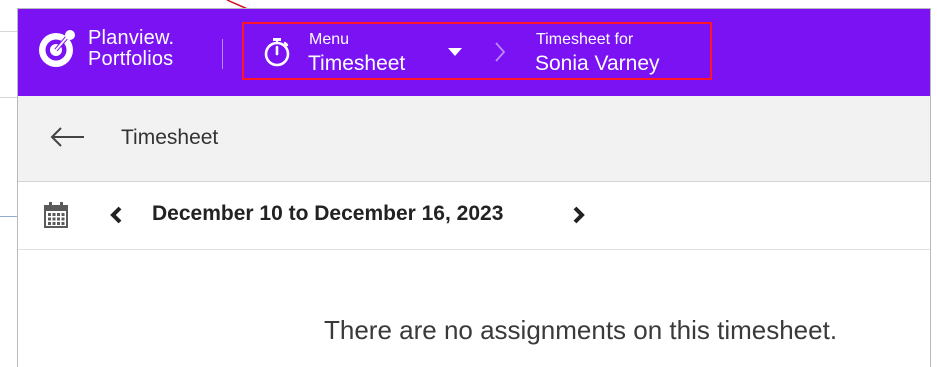 This screenshot has width=937, height=367. Describe the element at coordinates (57, 49) in the screenshot. I see `planview-logo-icon` at that location.